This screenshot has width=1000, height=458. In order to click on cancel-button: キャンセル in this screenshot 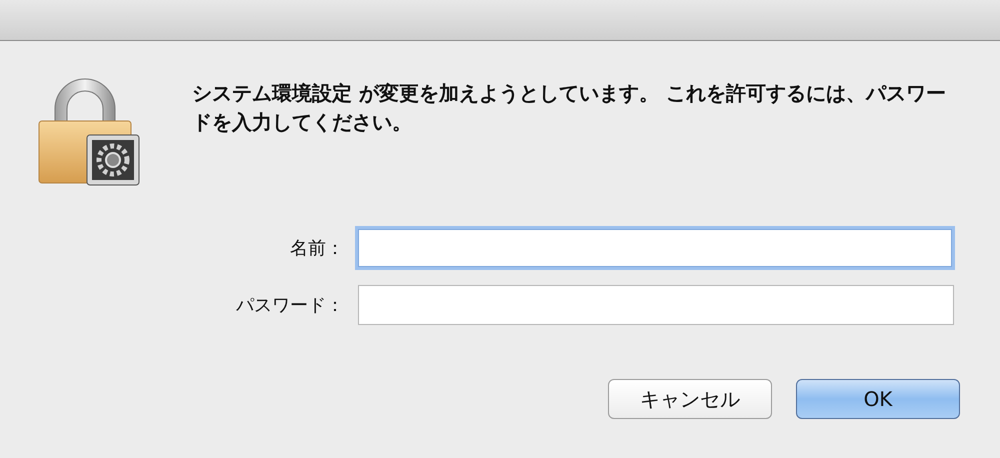, I will do `click(690, 399)`.